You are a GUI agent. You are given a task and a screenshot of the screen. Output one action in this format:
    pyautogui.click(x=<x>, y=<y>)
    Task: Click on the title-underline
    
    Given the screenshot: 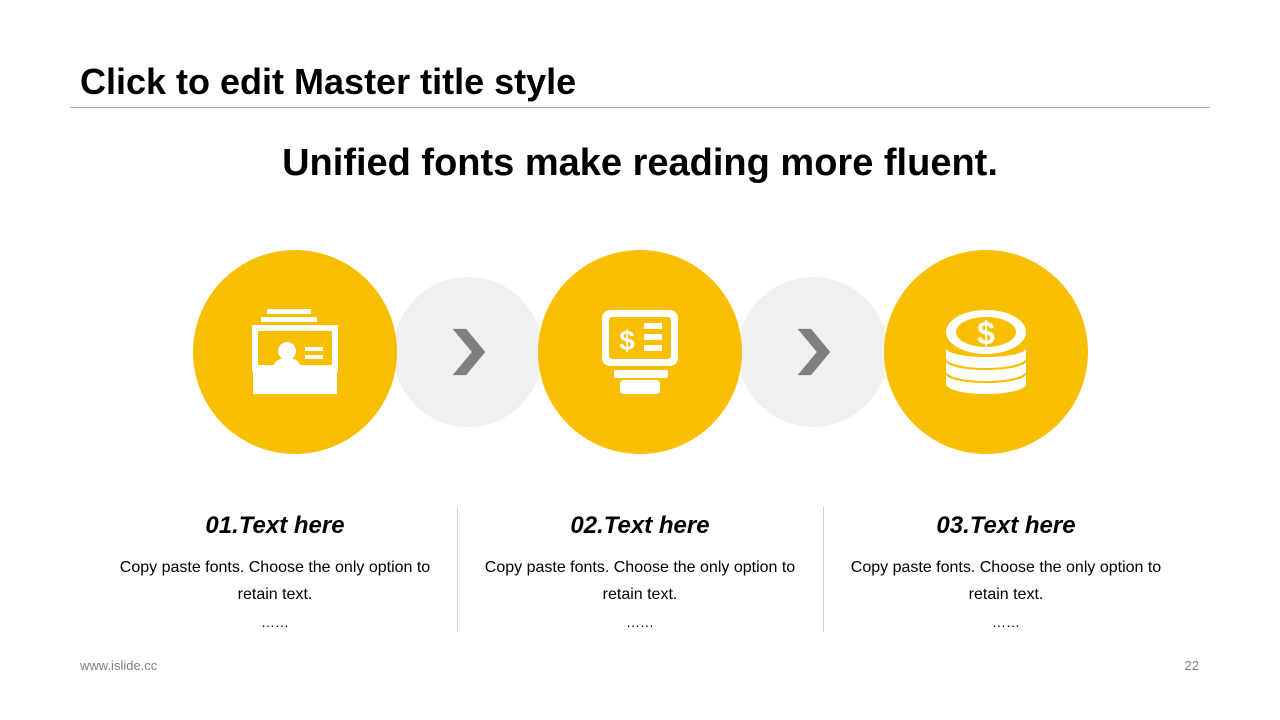 What is the action you would take?
    pyautogui.click(x=640, y=107)
    